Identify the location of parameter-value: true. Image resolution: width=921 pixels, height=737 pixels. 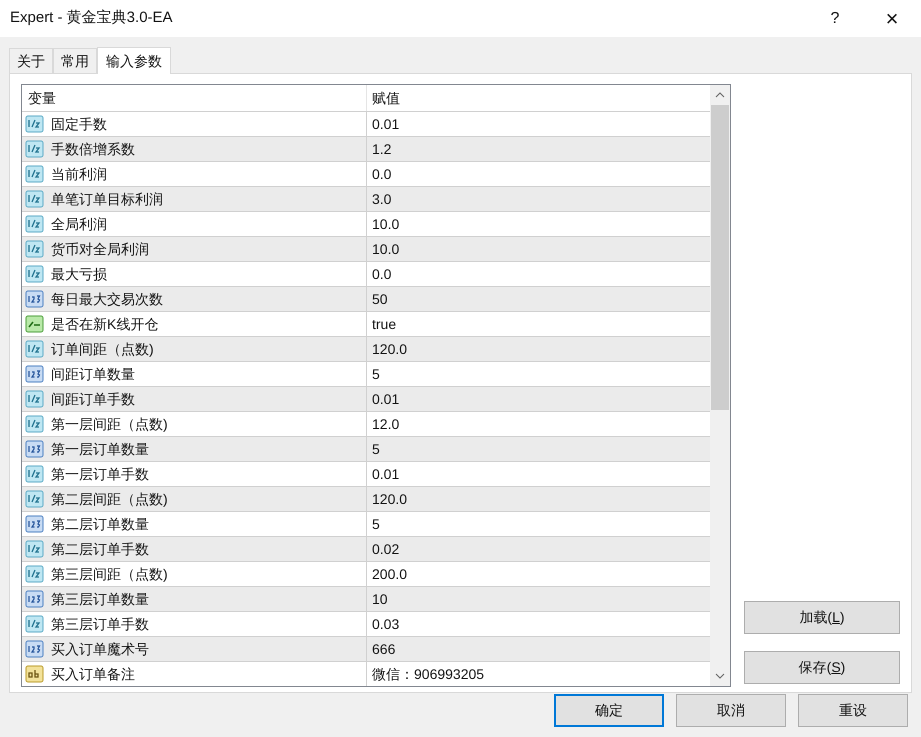
(384, 324).